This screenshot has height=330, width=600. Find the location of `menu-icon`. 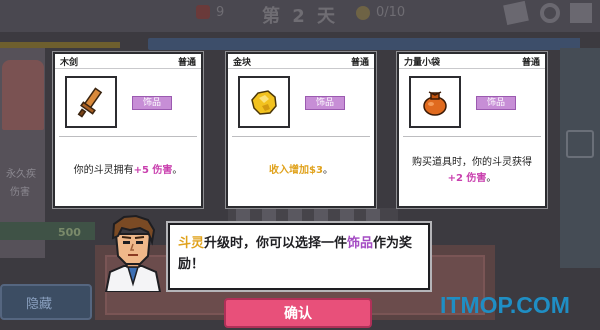

menu-icon is located at coordinates (581, 13).